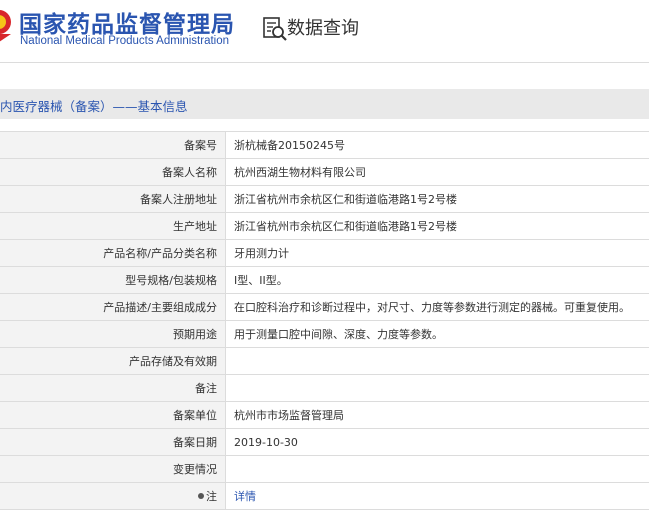  I want to click on section-title: 内医疗器械（备案）——基本信息, so click(94, 106).